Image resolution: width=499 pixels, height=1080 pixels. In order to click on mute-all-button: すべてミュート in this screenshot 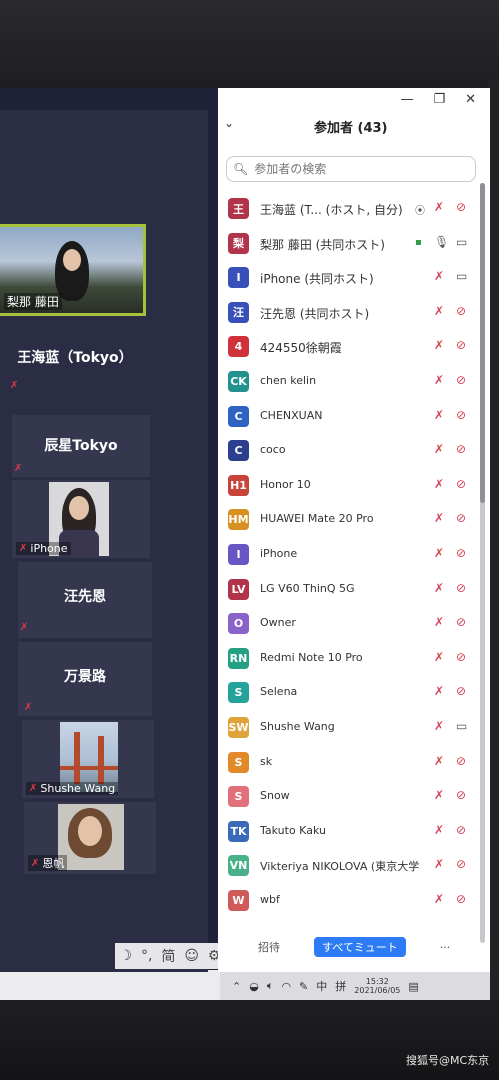, I will do `click(360, 947)`.